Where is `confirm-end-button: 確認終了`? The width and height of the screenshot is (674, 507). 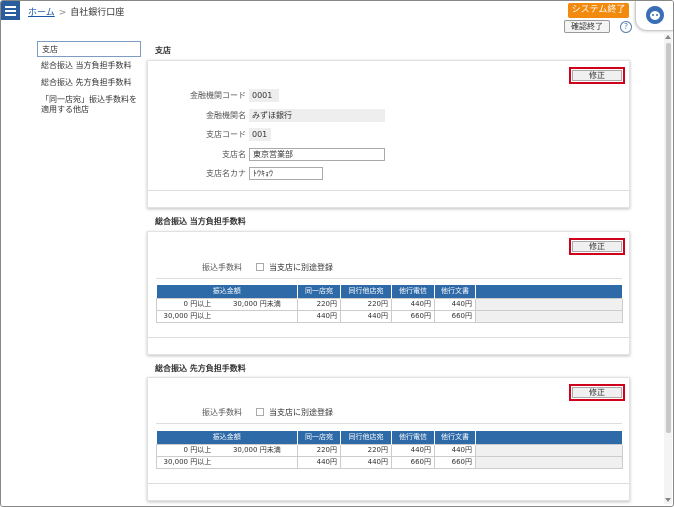 confirm-end-button: 確認終了 is located at coordinates (587, 26).